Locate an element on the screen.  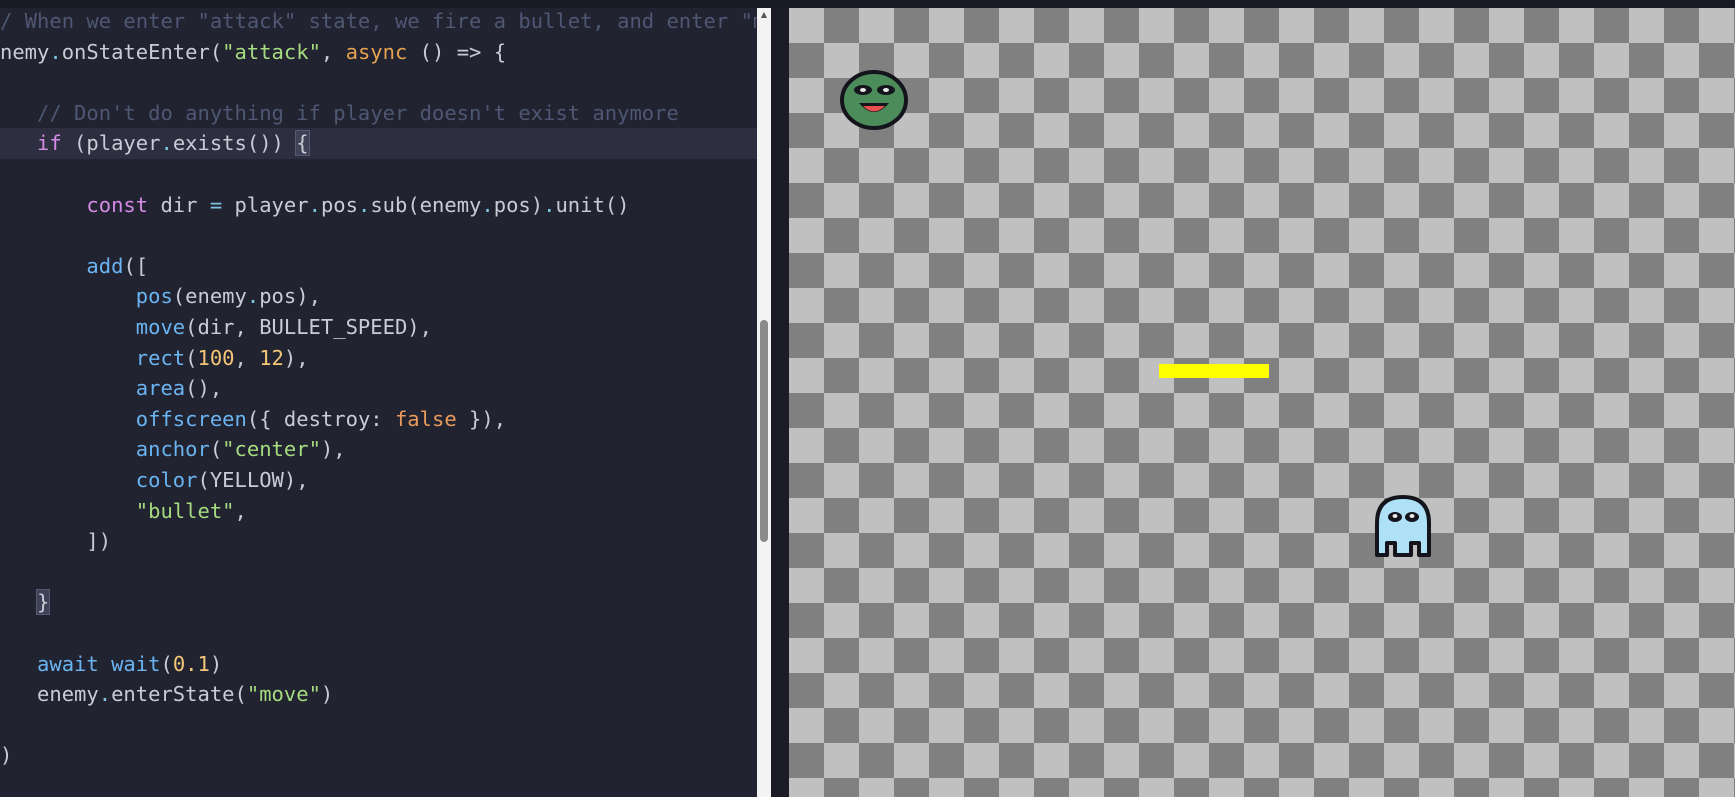
code-token: }), is located at coordinates (481, 418).